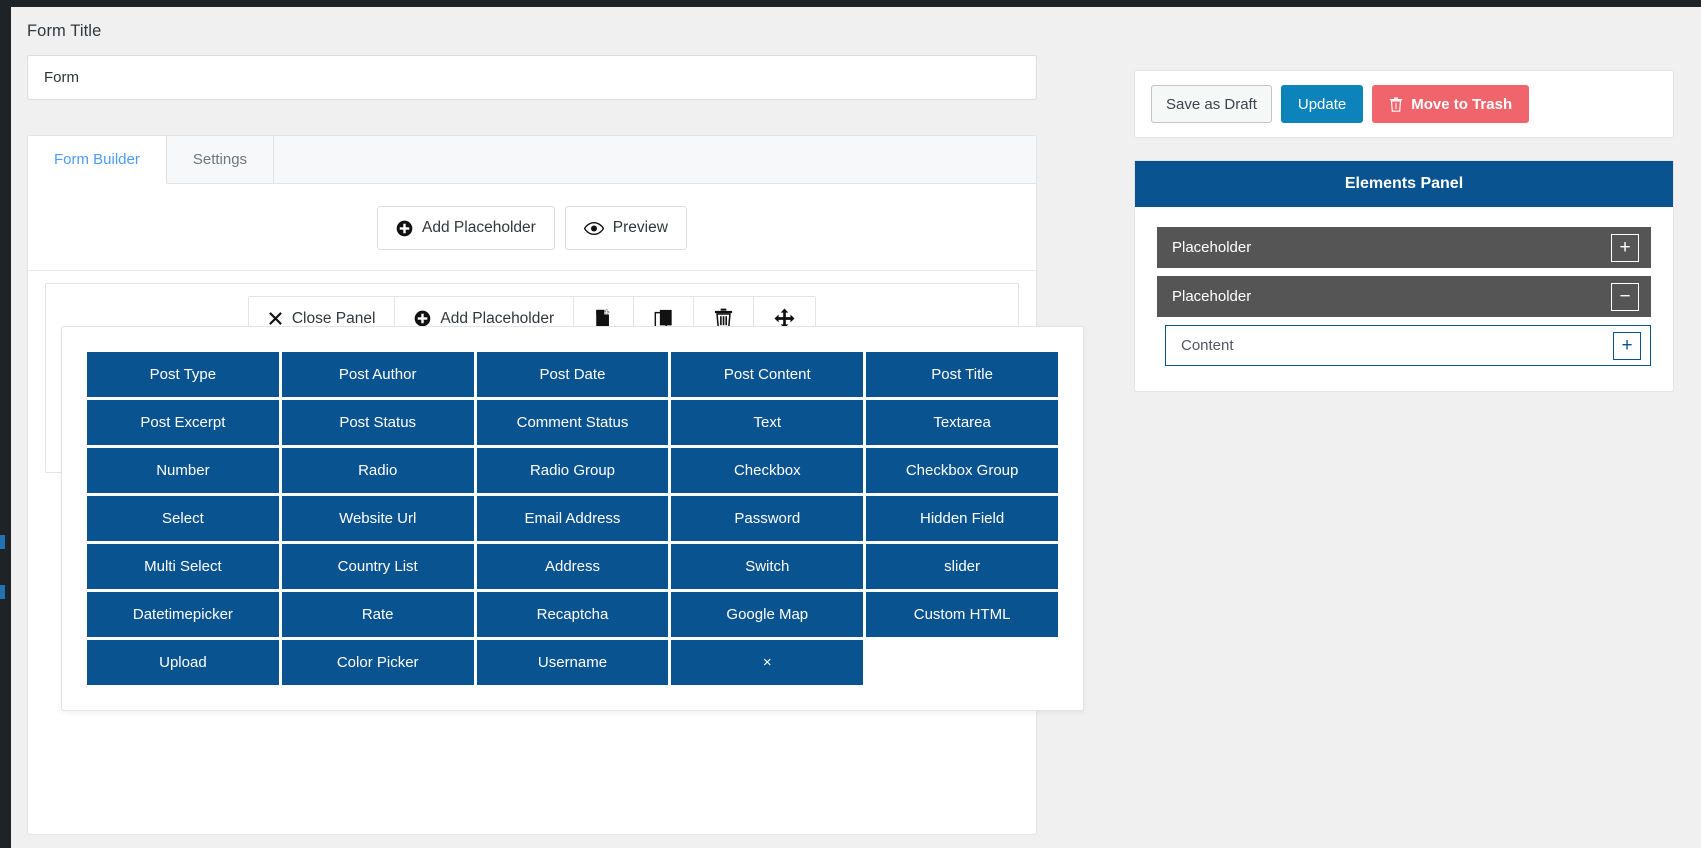 The width and height of the screenshot is (1701, 848). I want to click on save-as-draft-button: Save as Draft, so click(1211, 104).